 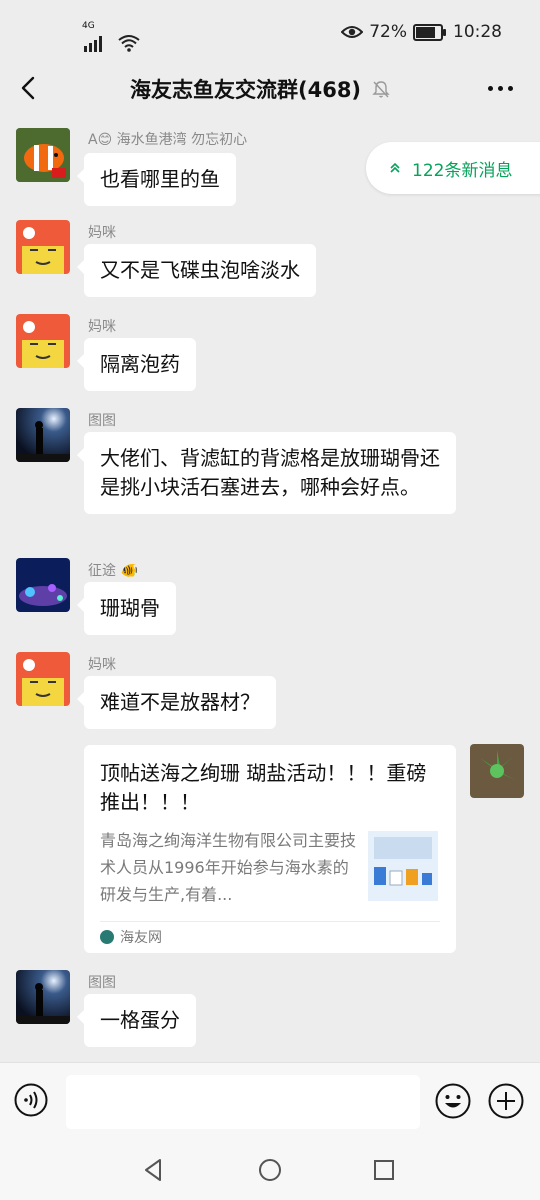 I want to click on status-bar: 4G 72% 10:28, so click(x=270, y=32).